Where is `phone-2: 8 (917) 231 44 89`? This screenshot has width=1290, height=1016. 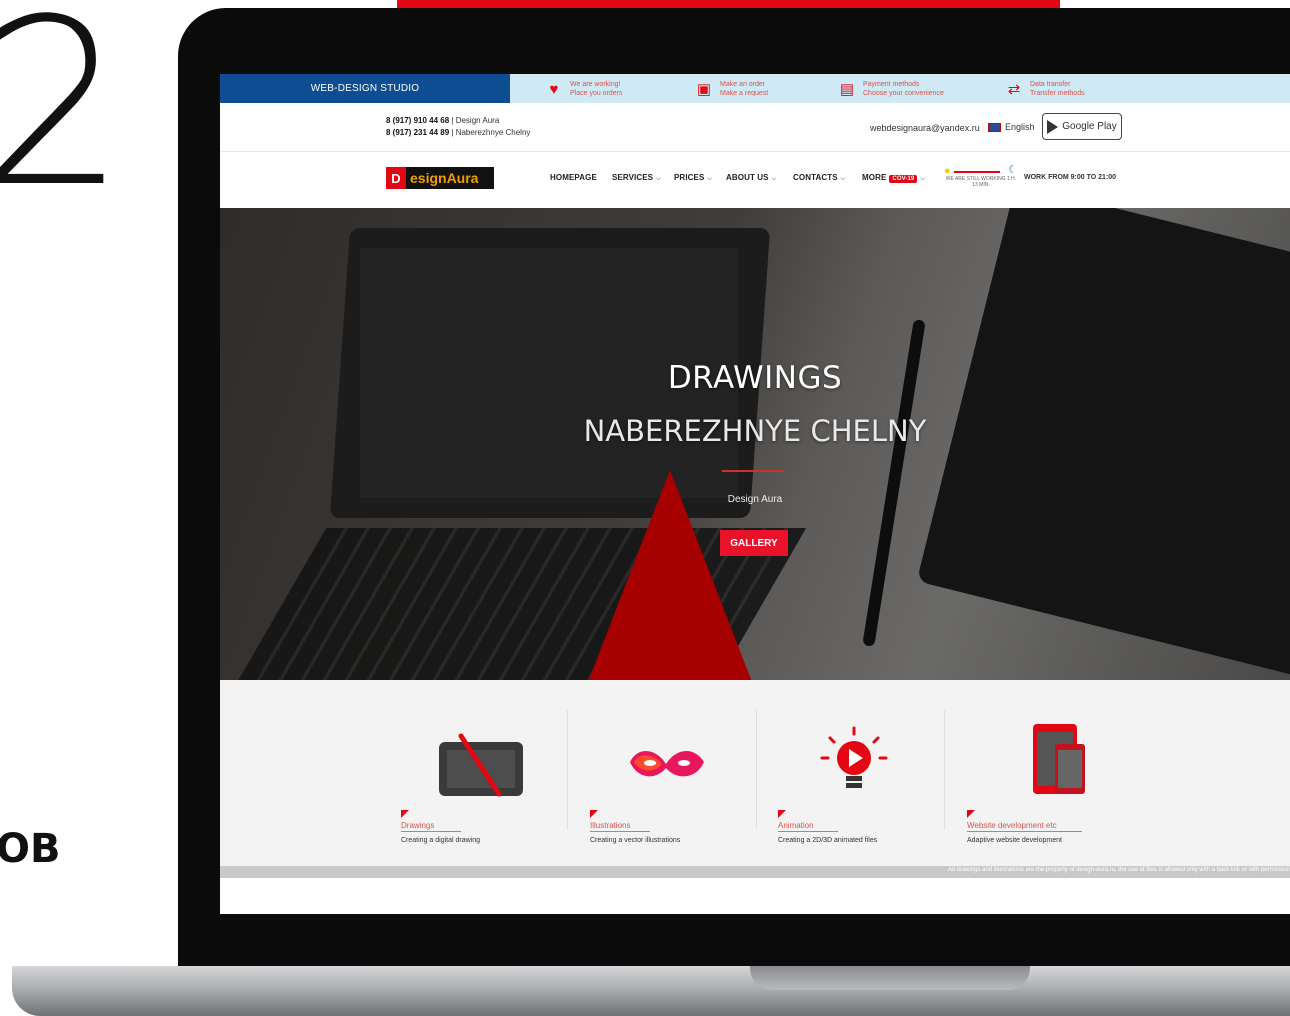 phone-2: 8 (917) 231 44 89 is located at coordinates (417, 132).